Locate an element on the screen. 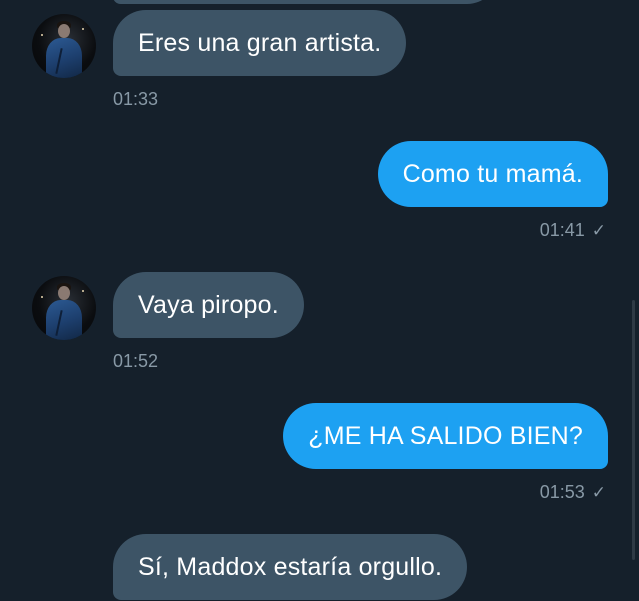 This screenshot has height=601, width=639. message-timestamp-row: 01:41 ✓ is located at coordinates (573, 230).